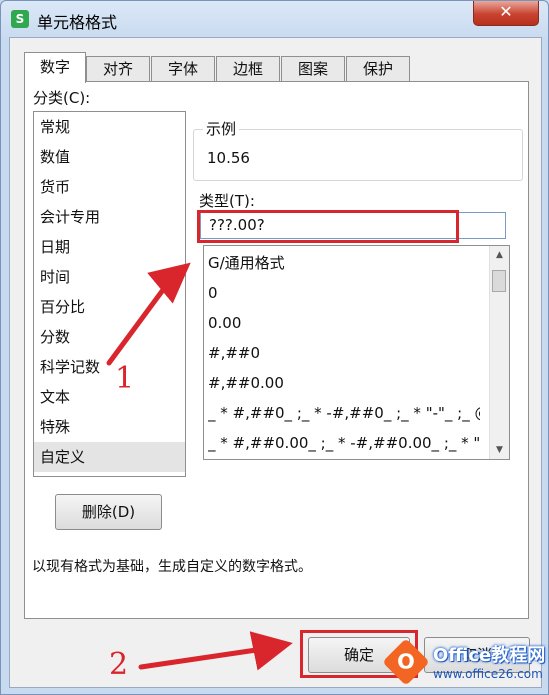  What do you see at coordinates (109, 427) in the screenshot?
I see `category-item: 特殊` at bounding box center [109, 427].